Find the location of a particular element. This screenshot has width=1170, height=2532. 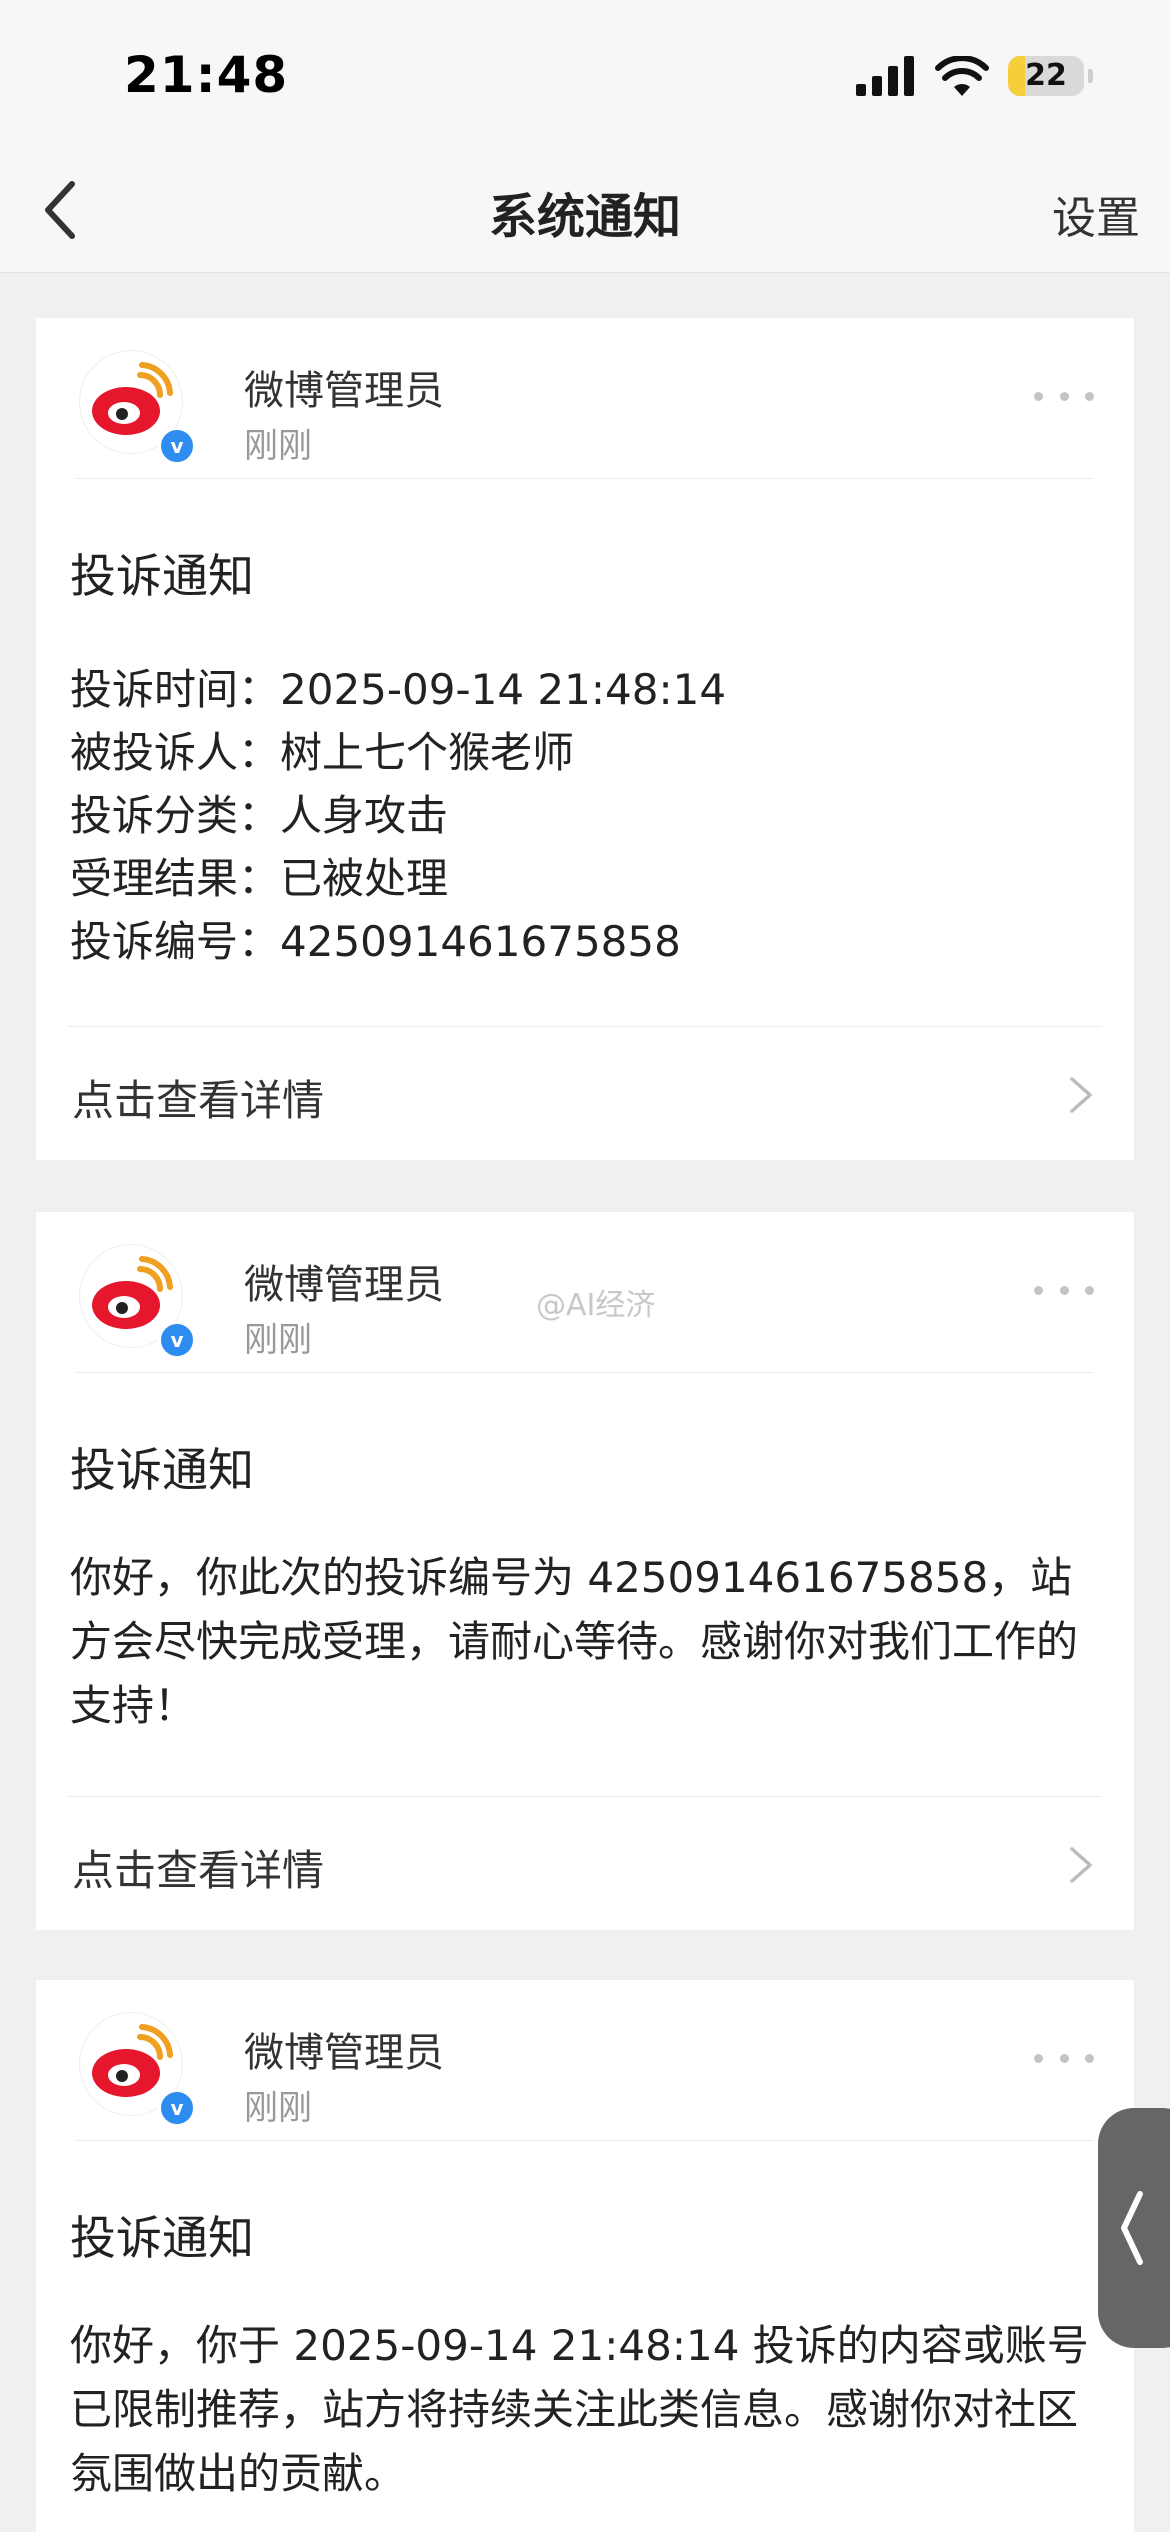

cellular-signal-icon is located at coordinates (885, 76).